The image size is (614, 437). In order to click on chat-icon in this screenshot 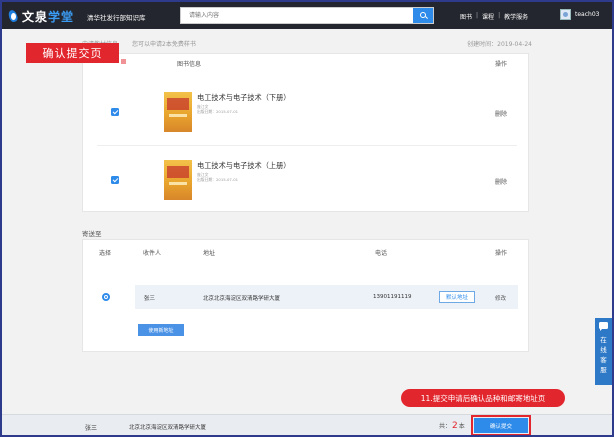, I will do `click(603, 326)`.